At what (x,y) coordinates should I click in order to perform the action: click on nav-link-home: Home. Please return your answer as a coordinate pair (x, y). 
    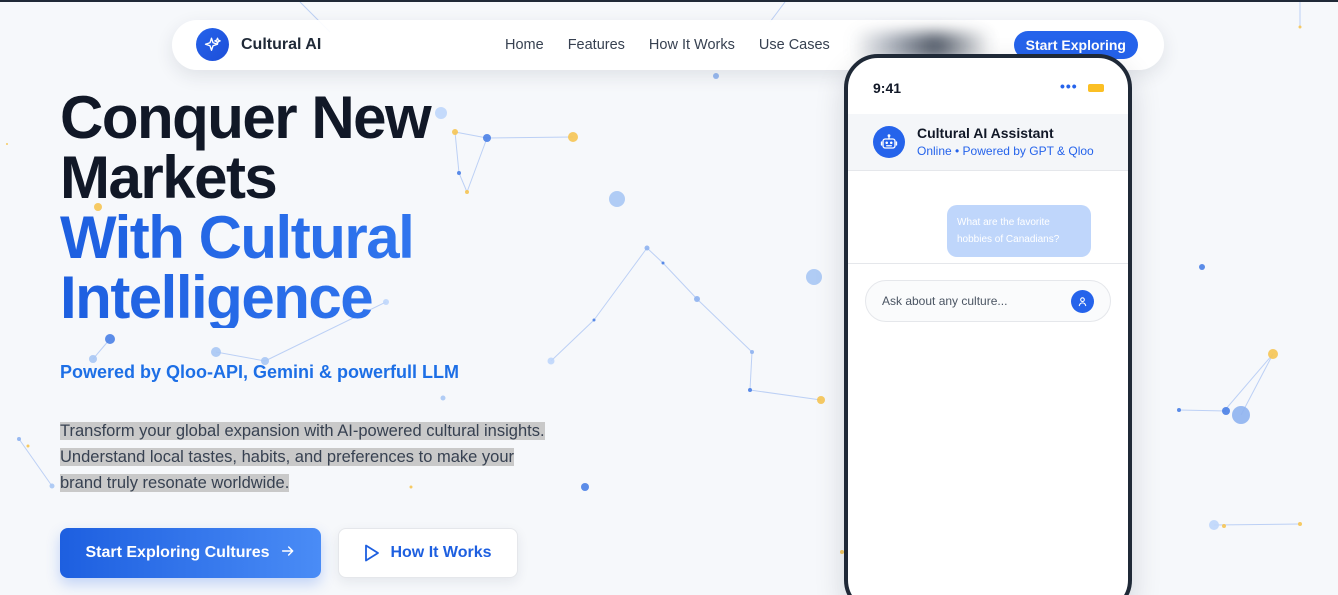
    Looking at the image, I should click on (524, 45).